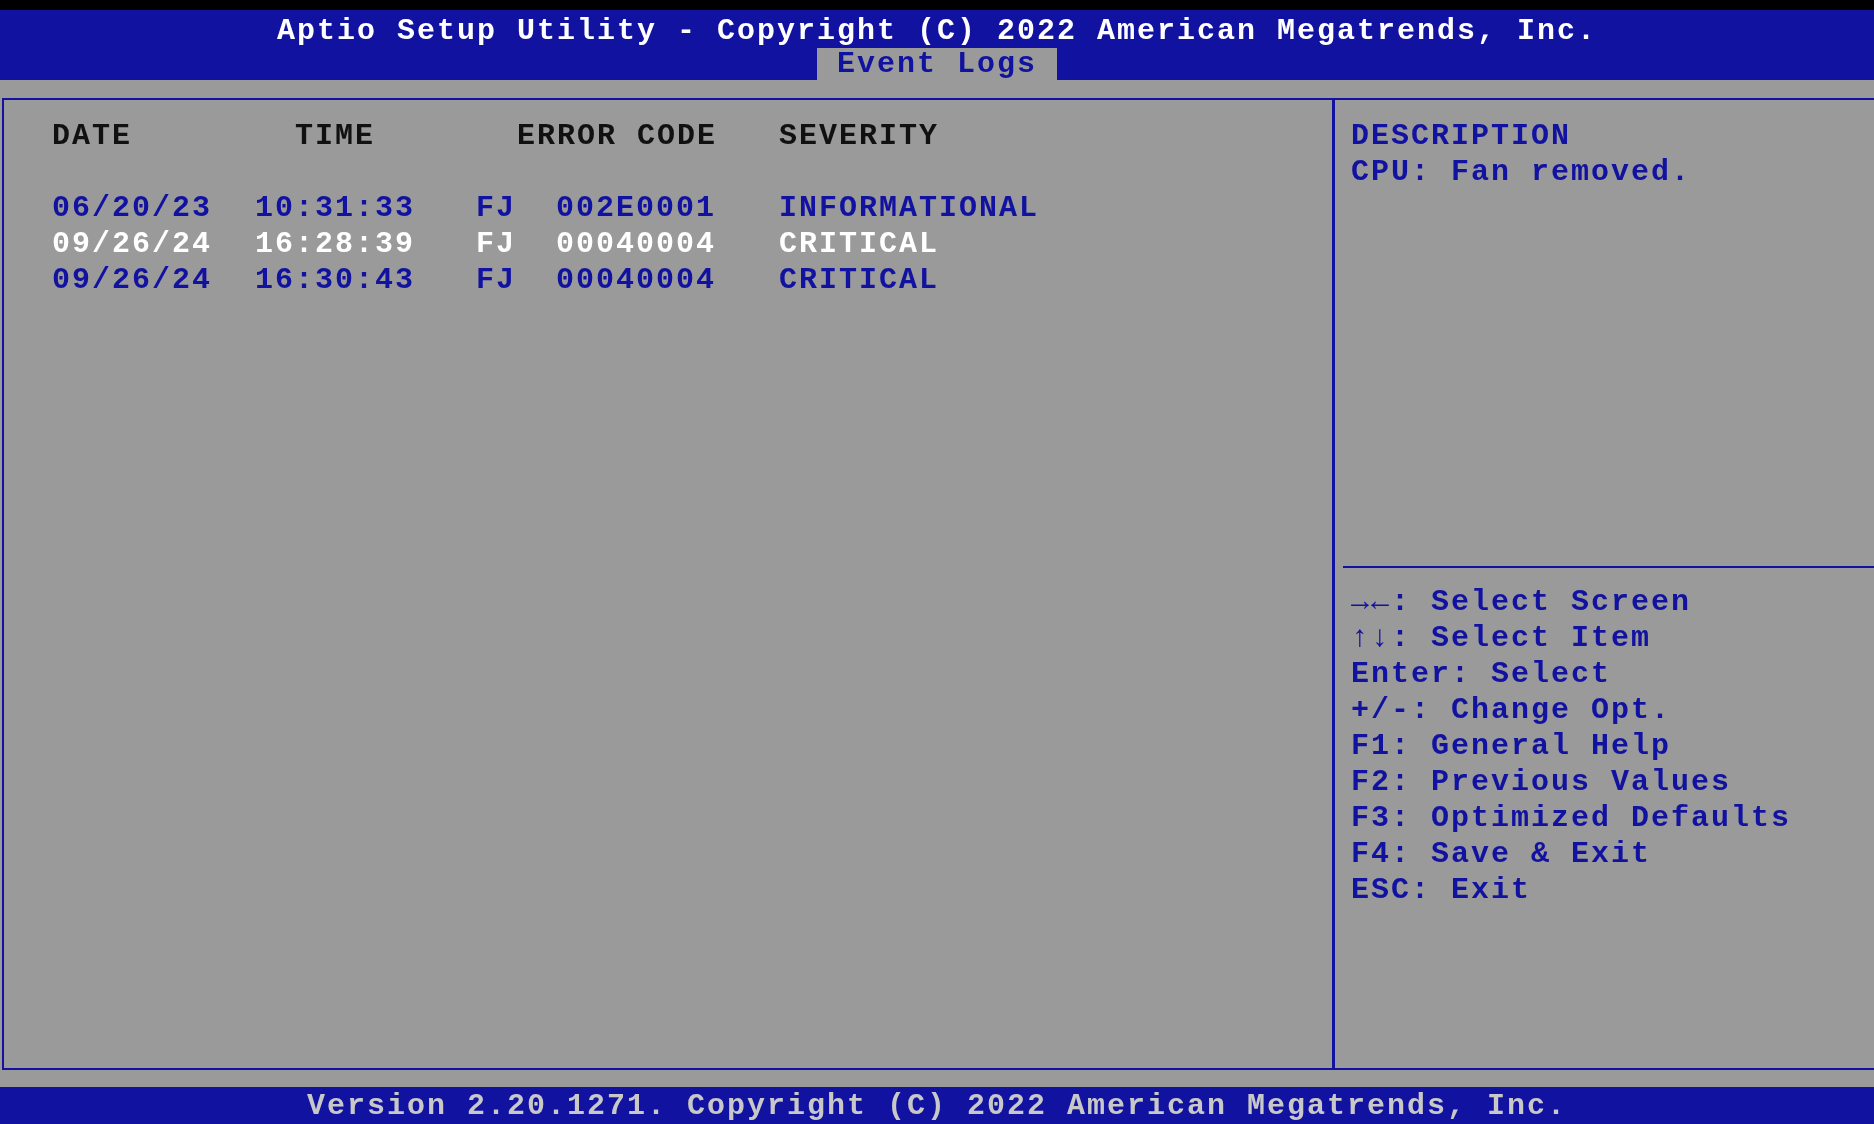 Image resolution: width=1874 pixels, height=1124 pixels. I want to click on help-line: F3: Optimized Defaults, so click(1571, 818).